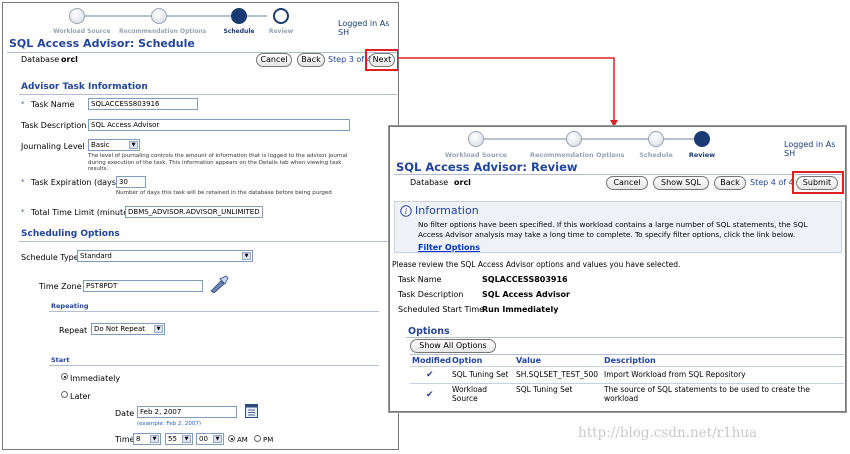 This screenshot has width=850, height=454. Describe the element at coordinates (210, 439) in the screenshot. I see `second-select: 00 ▼` at that location.